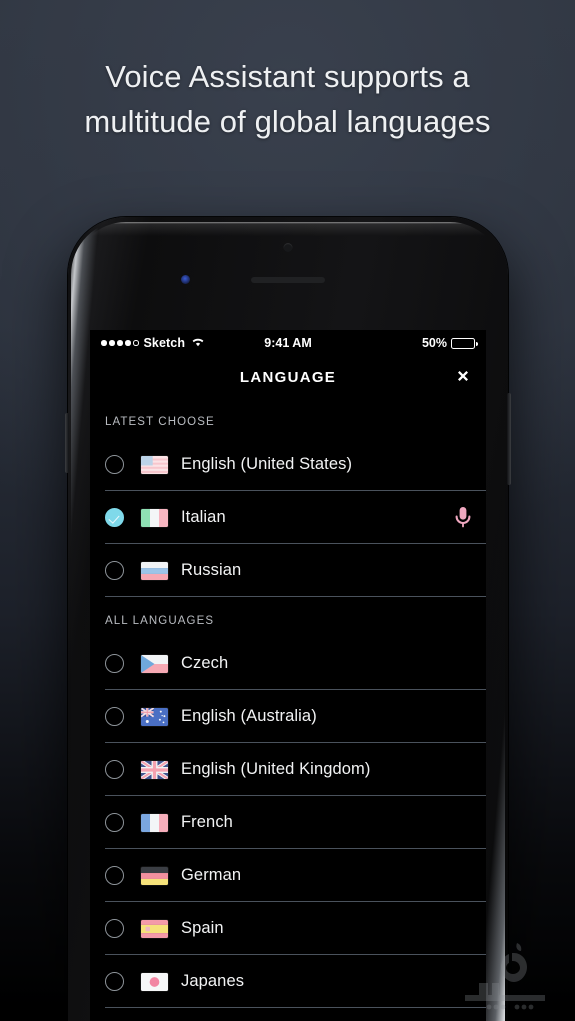 Image resolution: width=575 pixels, height=1021 pixels. I want to click on battery-icon, so click(464, 343).